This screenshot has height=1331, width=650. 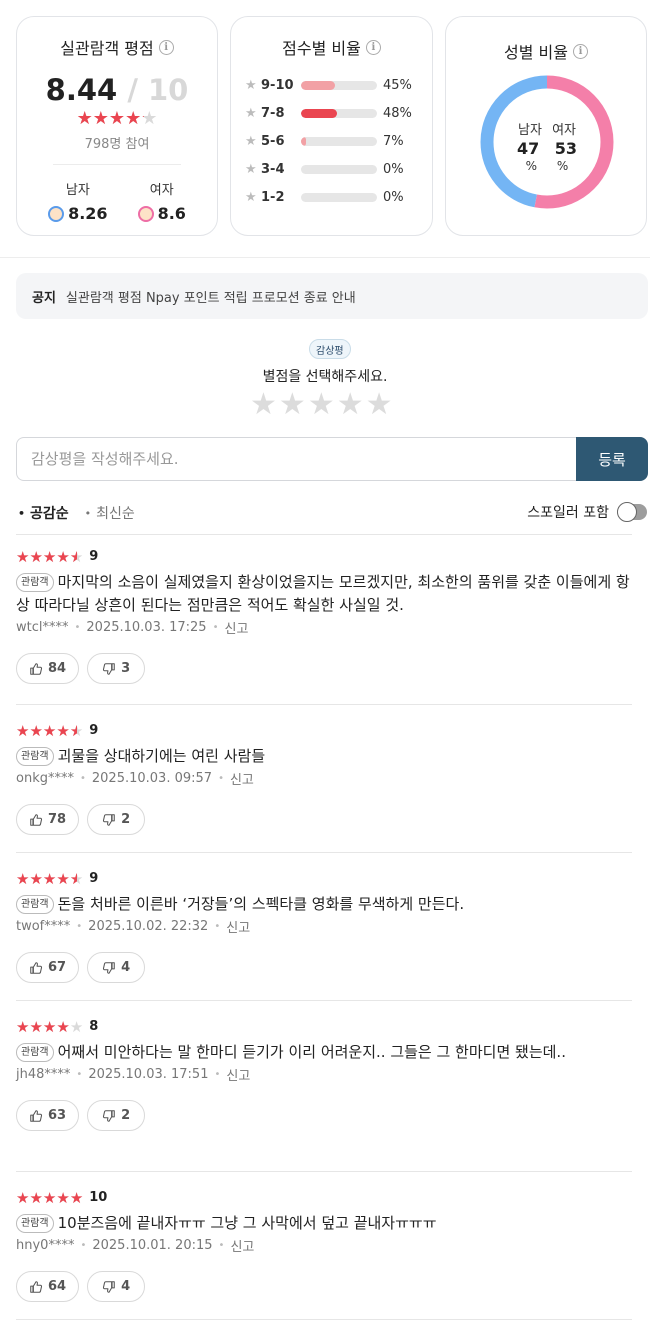 What do you see at coordinates (98, 1197) in the screenshot?
I see `review-score: 10` at bounding box center [98, 1197].